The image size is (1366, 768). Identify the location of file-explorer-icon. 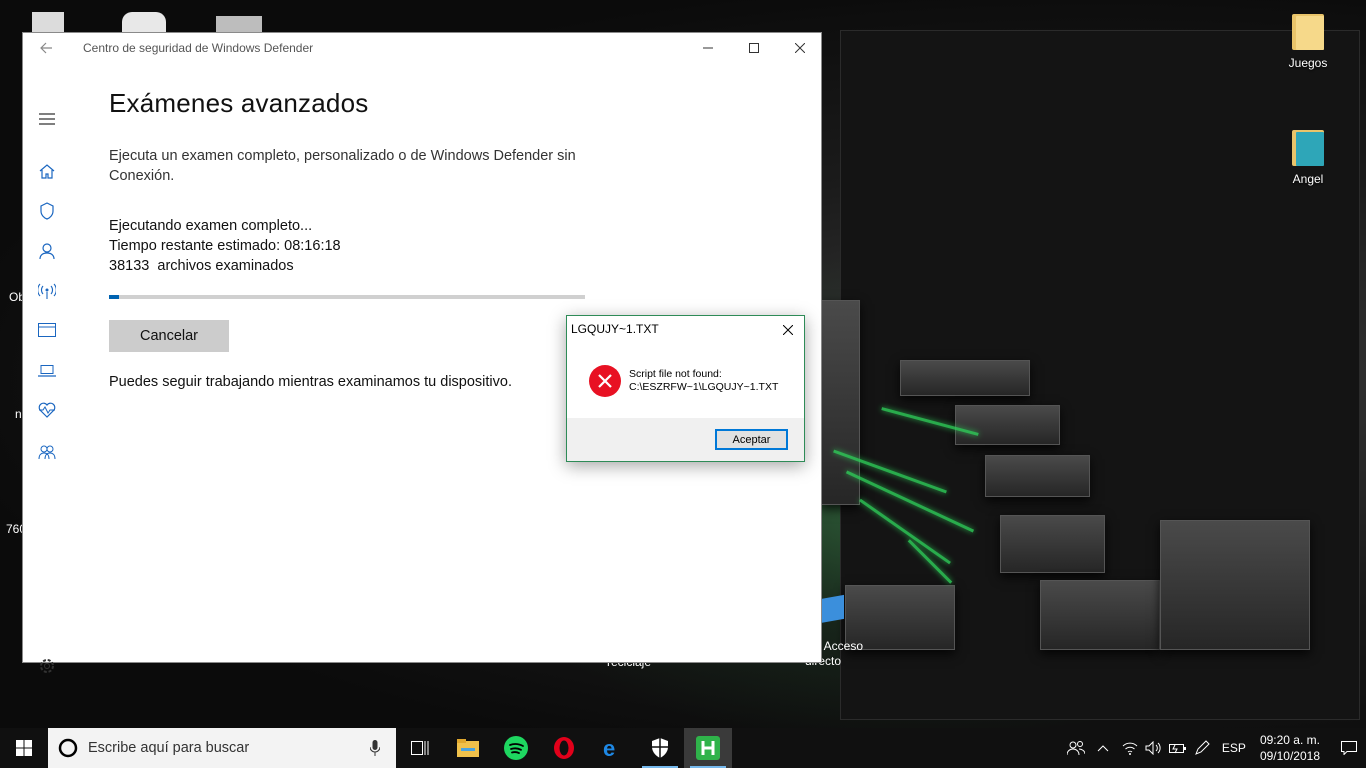
(468, 748).